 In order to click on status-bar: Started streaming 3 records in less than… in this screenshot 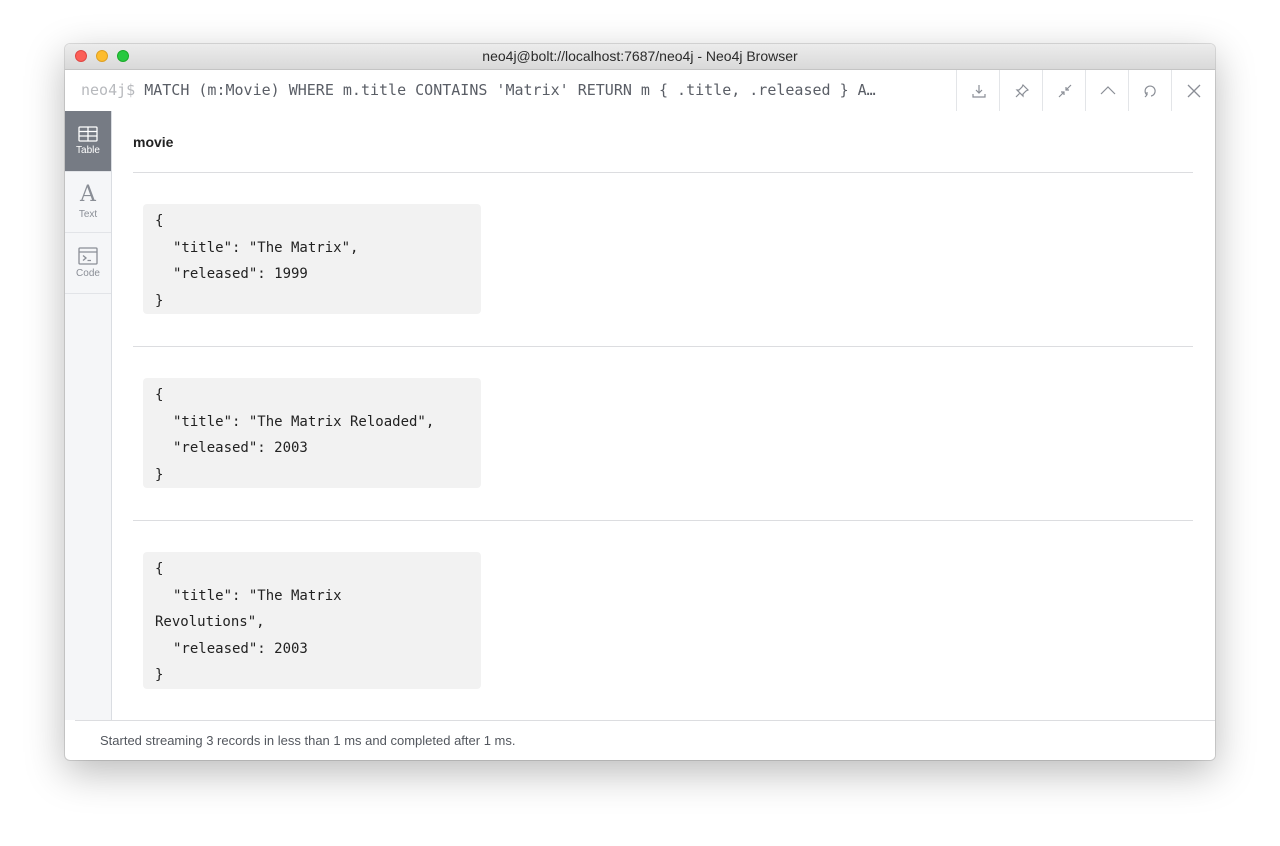, I will do `click(645, 740)`.